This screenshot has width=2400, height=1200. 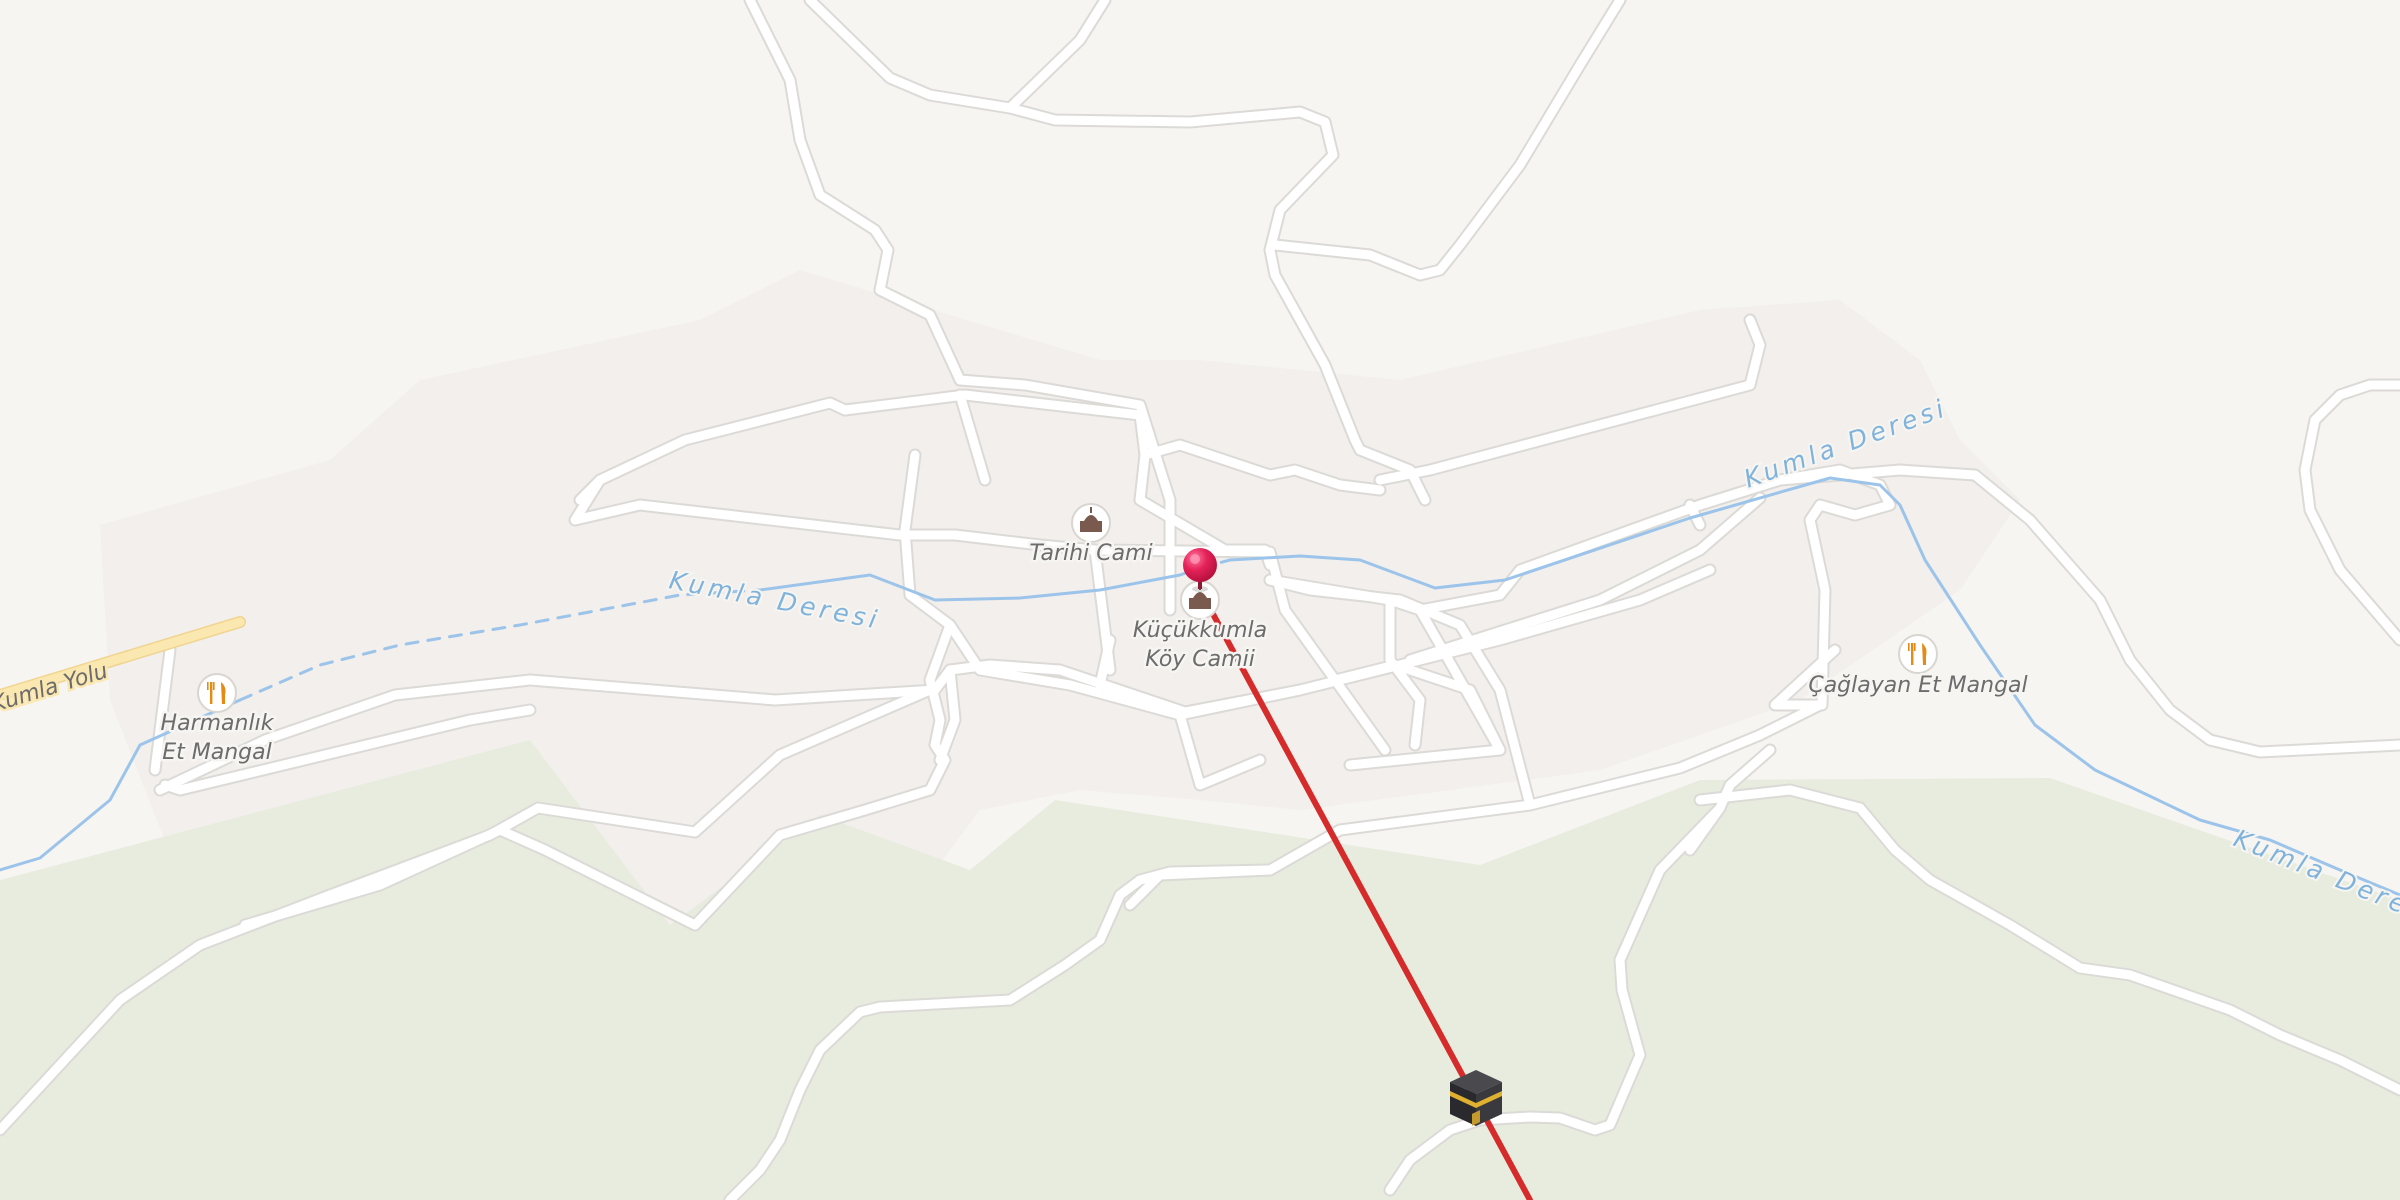 What do you see at coordinates (1917, 685) in the screenshot?
I see `poi-label: Çağlayan Et Mangal` at bounding box center [1917, 685].